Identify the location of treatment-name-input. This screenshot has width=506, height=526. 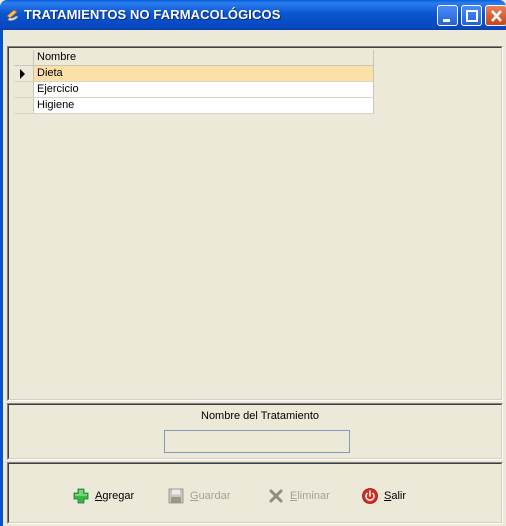
(257, 441).